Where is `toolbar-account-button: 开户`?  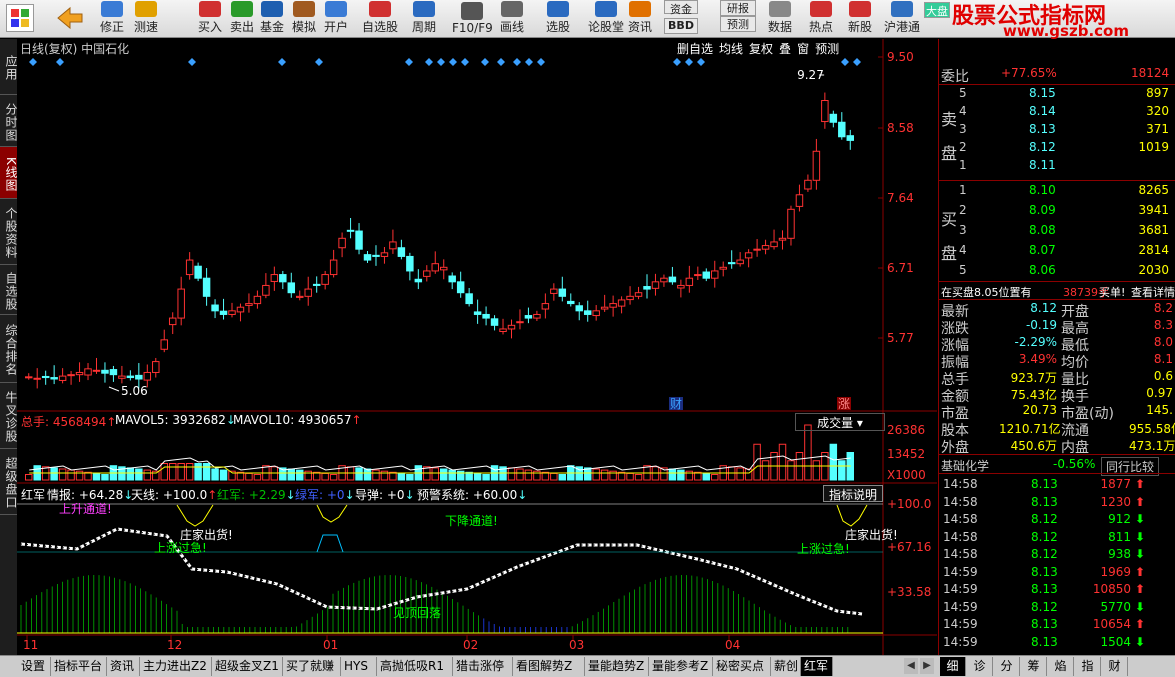
toolbar-account-button: 开户 is located at coordinates (336, 19).